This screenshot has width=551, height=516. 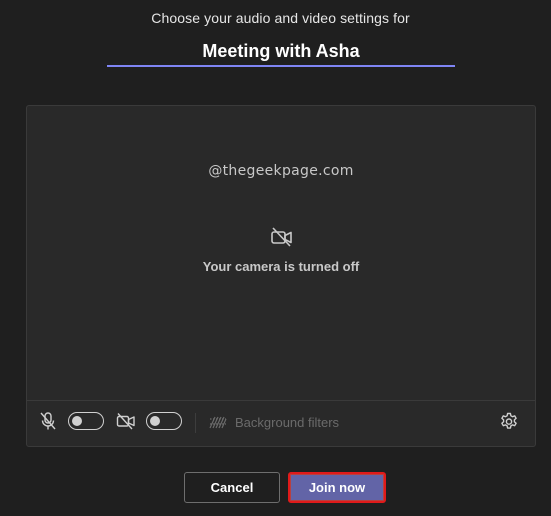 What do you see at coordinates (195, 423) in the screenshot?
I see `controls-divider` at bounding box center [195, 423].